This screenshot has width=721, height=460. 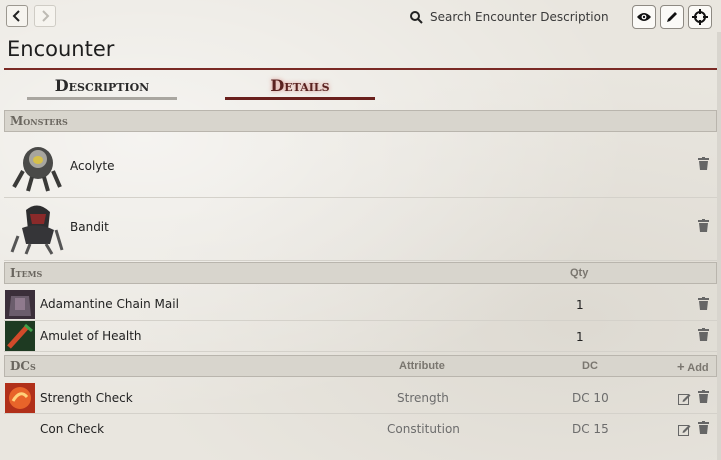 I want to click on edit-button, so click(x=672, y=17).